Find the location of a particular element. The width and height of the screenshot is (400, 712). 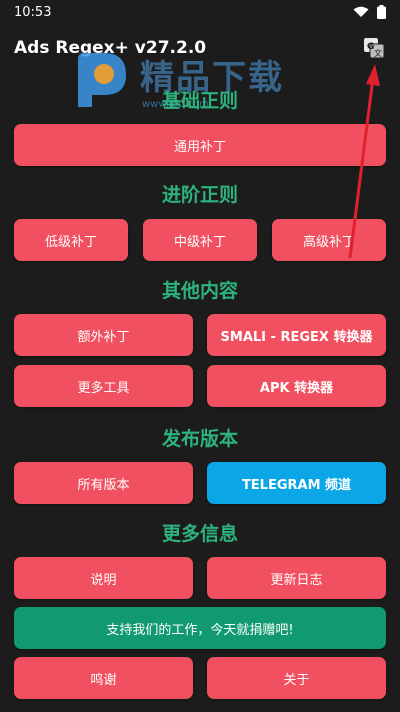

wifi-icon is located at coordinates (361, 11).